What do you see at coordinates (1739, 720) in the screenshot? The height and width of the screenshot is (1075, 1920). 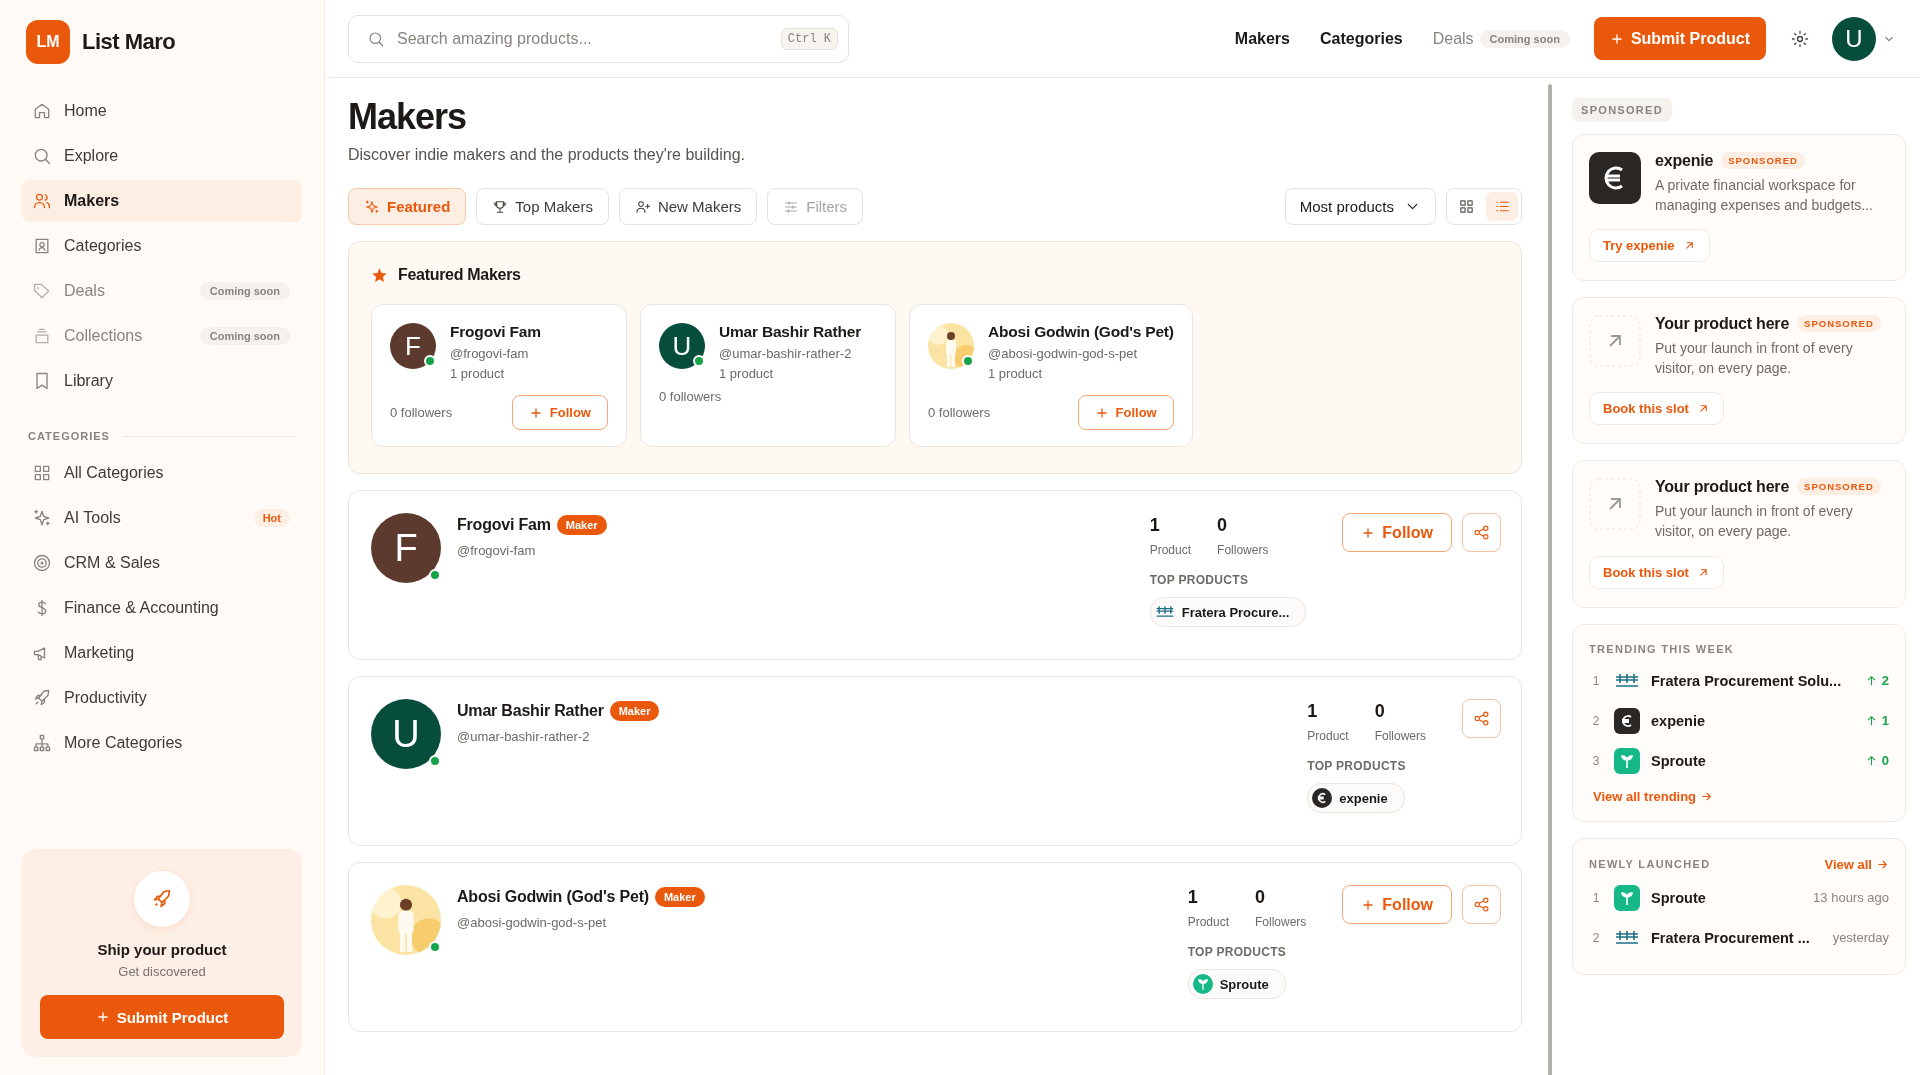 I see `trending-item: 2 expenie 1` at bounding box center [1739, 720].